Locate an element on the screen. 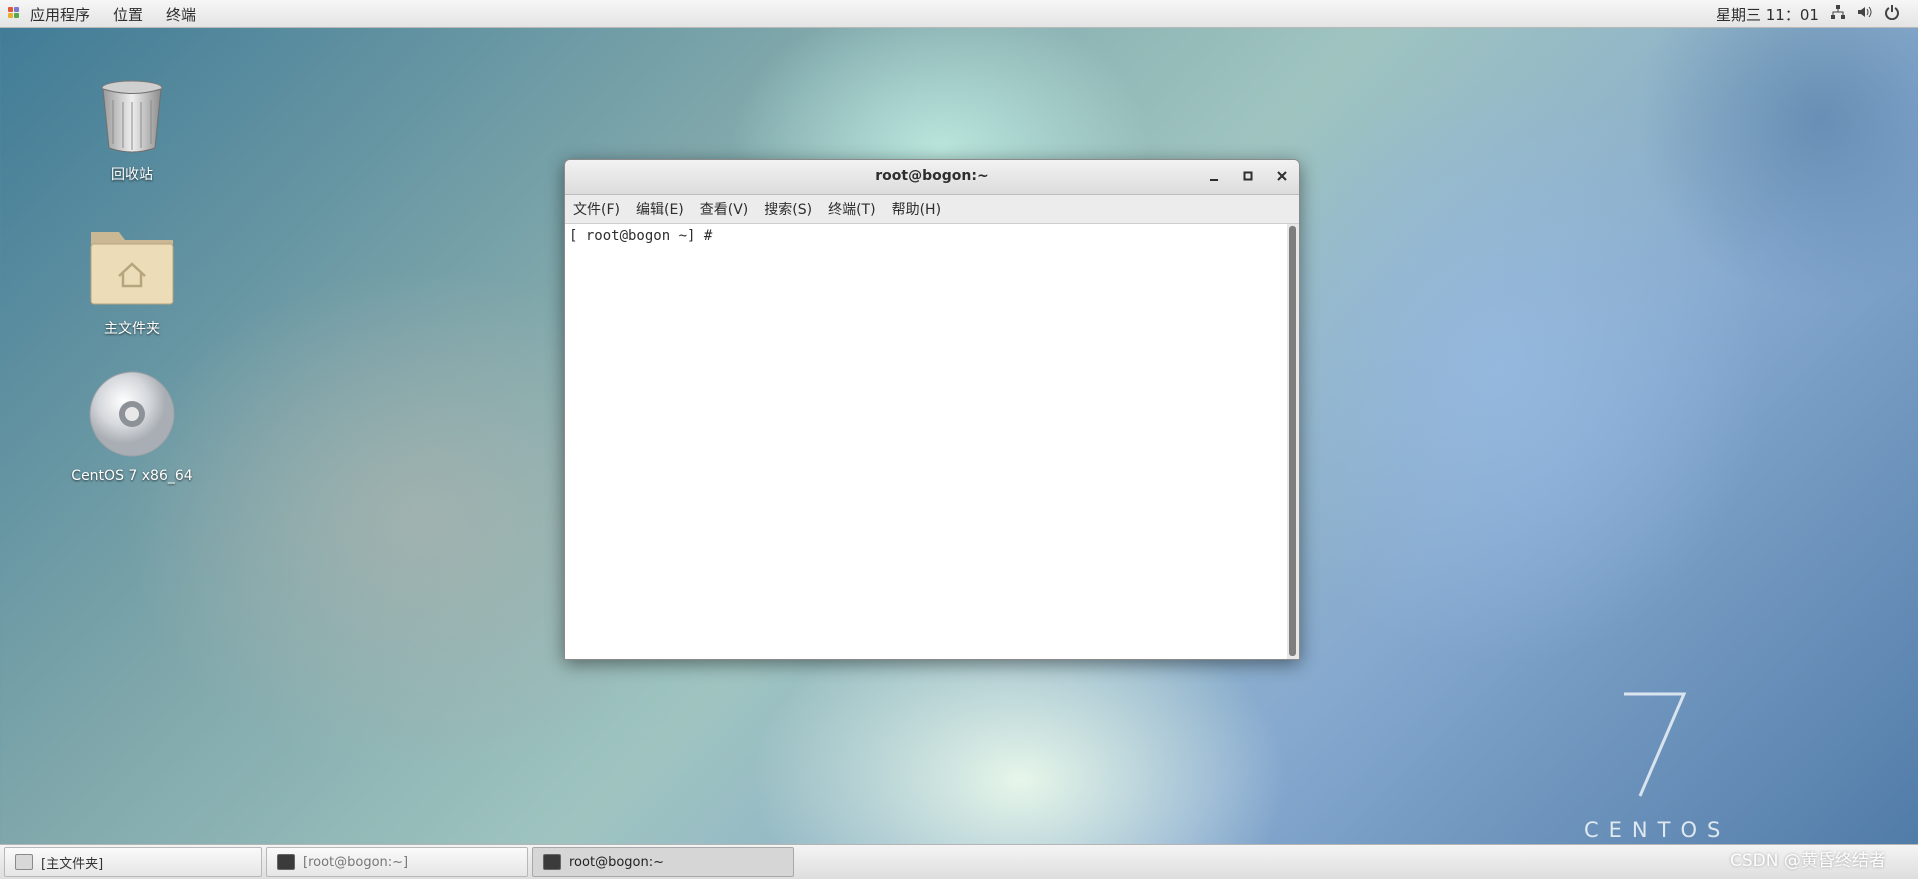  desktop-icon-label: 主文件夹 is located at coordinates (132, 329).